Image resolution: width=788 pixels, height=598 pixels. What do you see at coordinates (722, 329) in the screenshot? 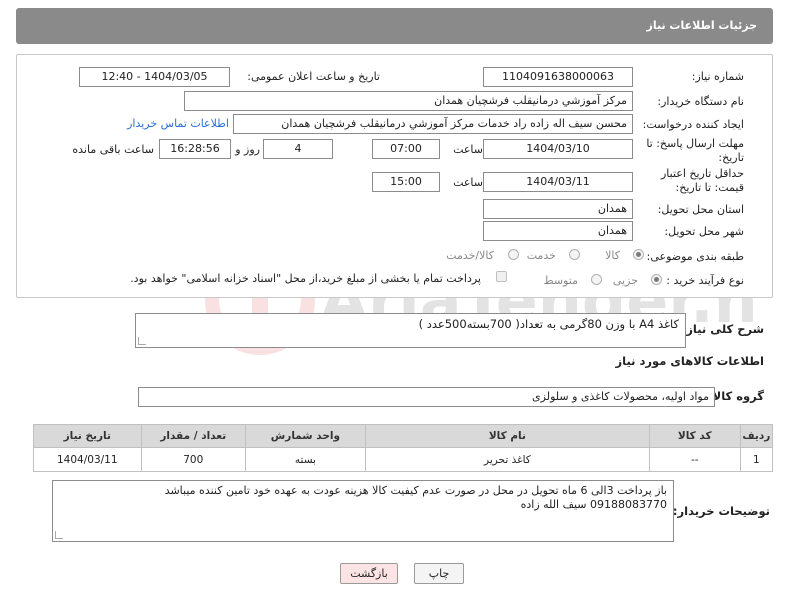
I see `summary-label: شرح کلی نیاز:` at bounding box center [722, 329].